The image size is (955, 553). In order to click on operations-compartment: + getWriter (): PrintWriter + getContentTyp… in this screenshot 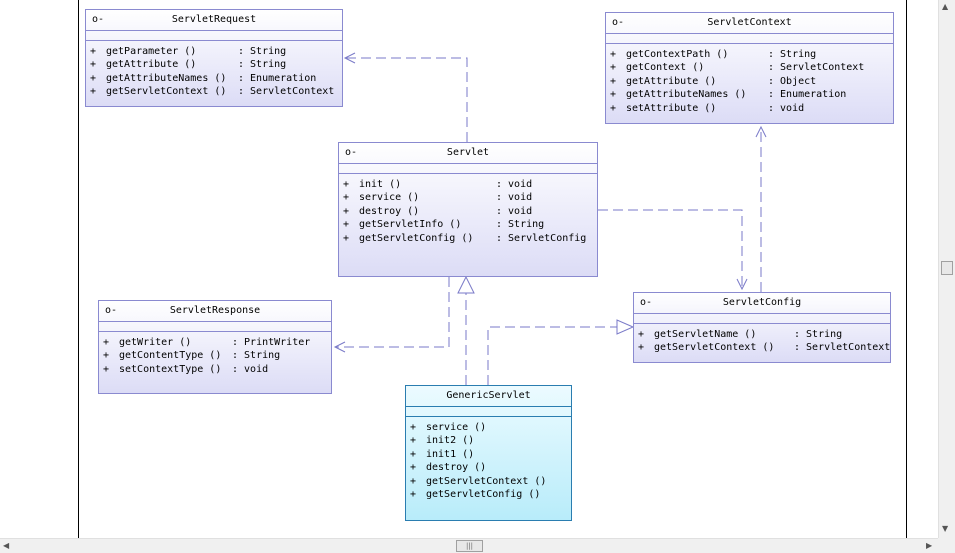, I will do `click(215, 354)`.